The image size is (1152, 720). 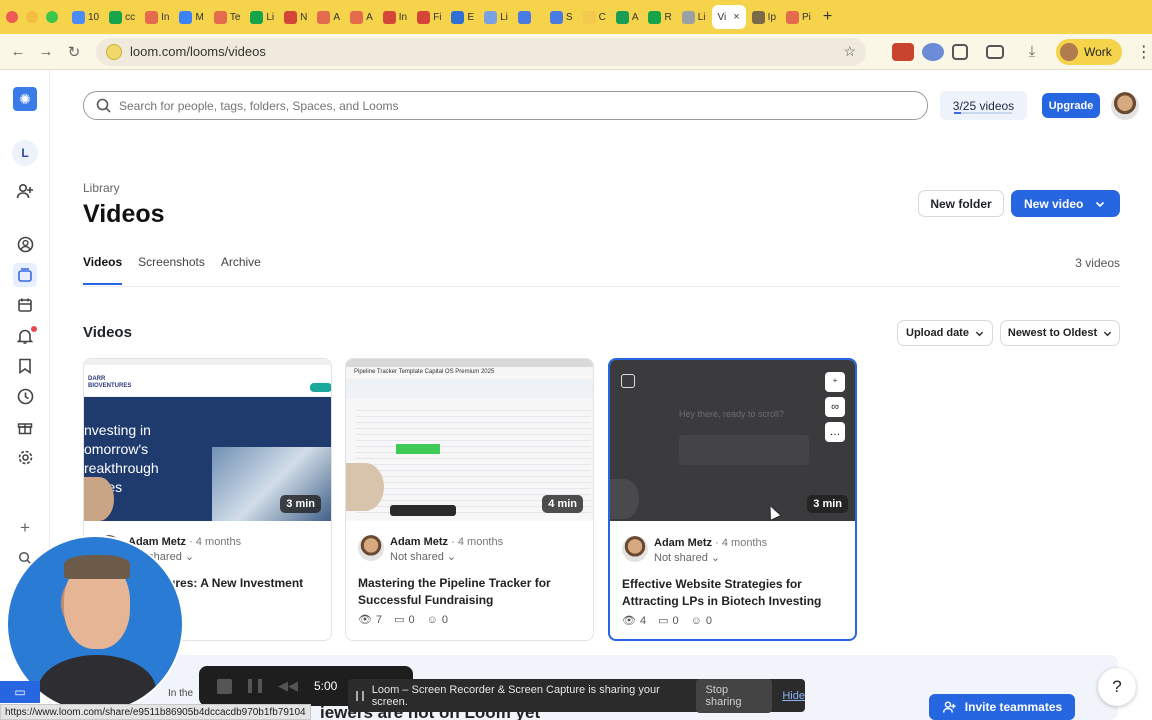 What do you see at coordinates (300, 504) in the screenshot?
I see `duration-badge: 3 min` at bounding box center [300, 504].